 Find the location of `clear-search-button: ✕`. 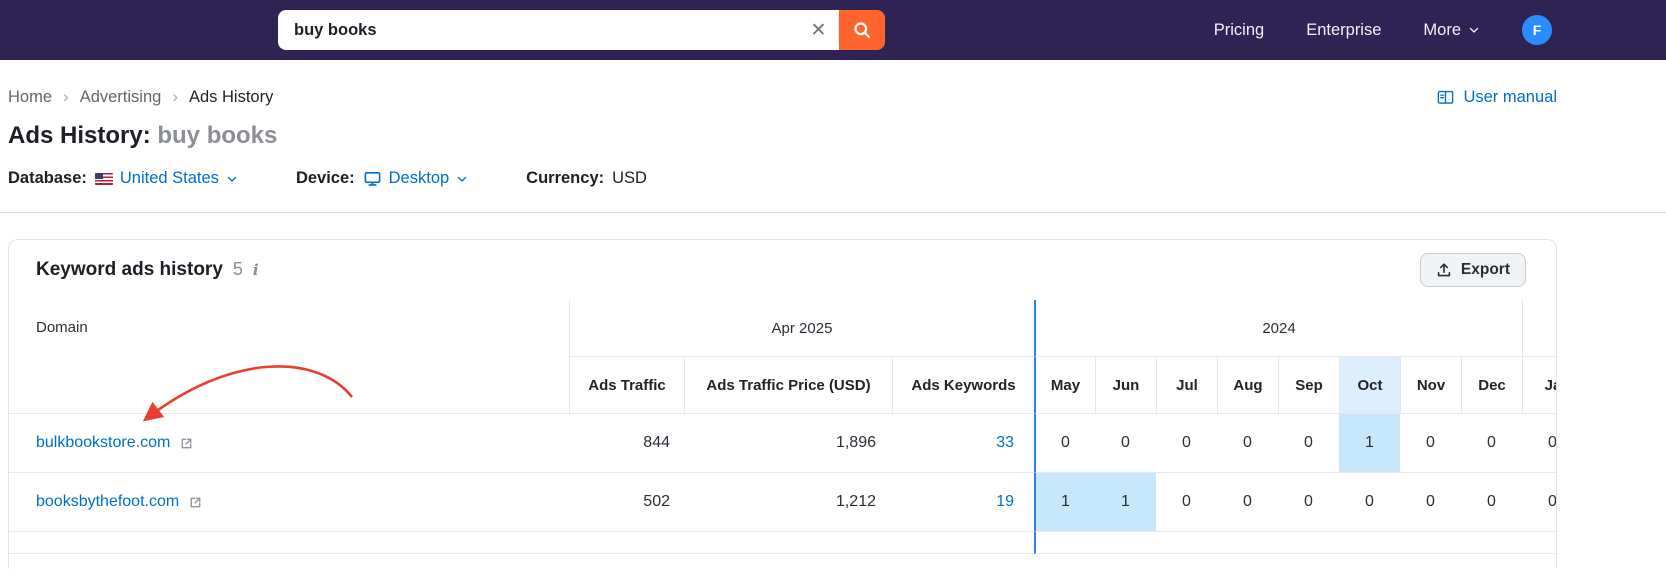

clear-search-button: ✕ is located at coordinates (819, 30).